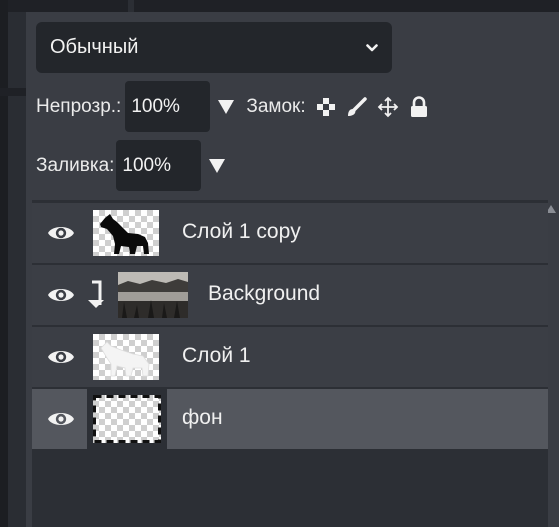 The image size is (559, 527). Describe the element at coordinates (326, 107) in the screenshot. I see `checkerboard-lock-icon` at that location.